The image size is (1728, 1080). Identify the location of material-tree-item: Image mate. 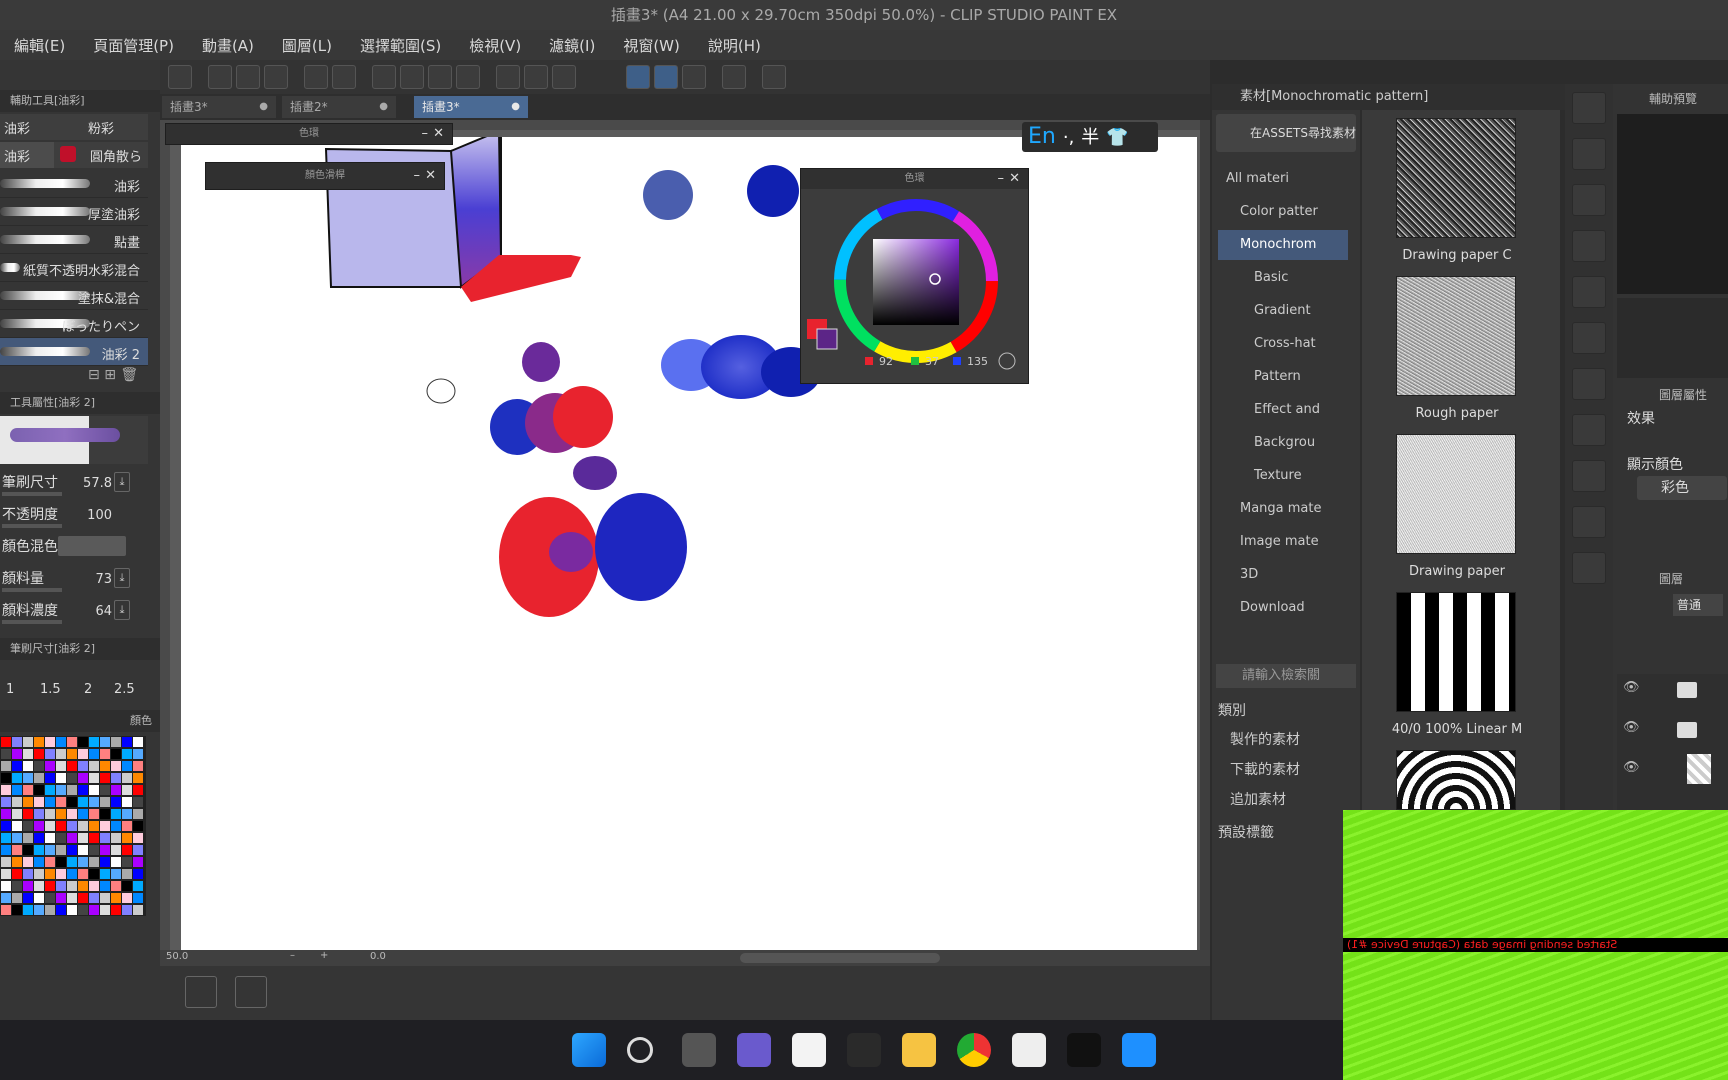
(1283, 542).